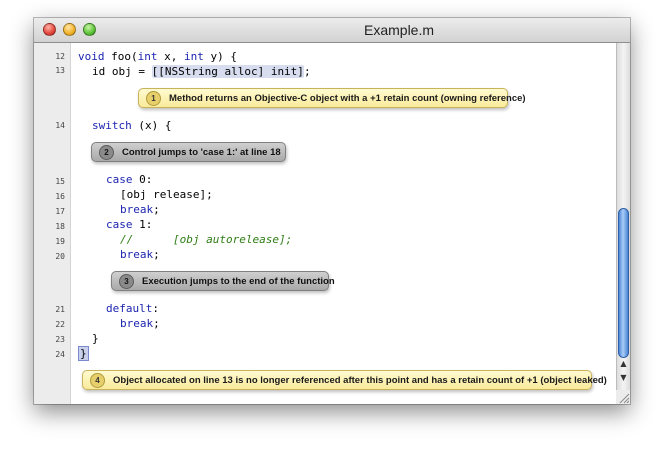  I want to click on annotation-text: Control jumps to 'case 1:' at line 18, so click(201, 152).